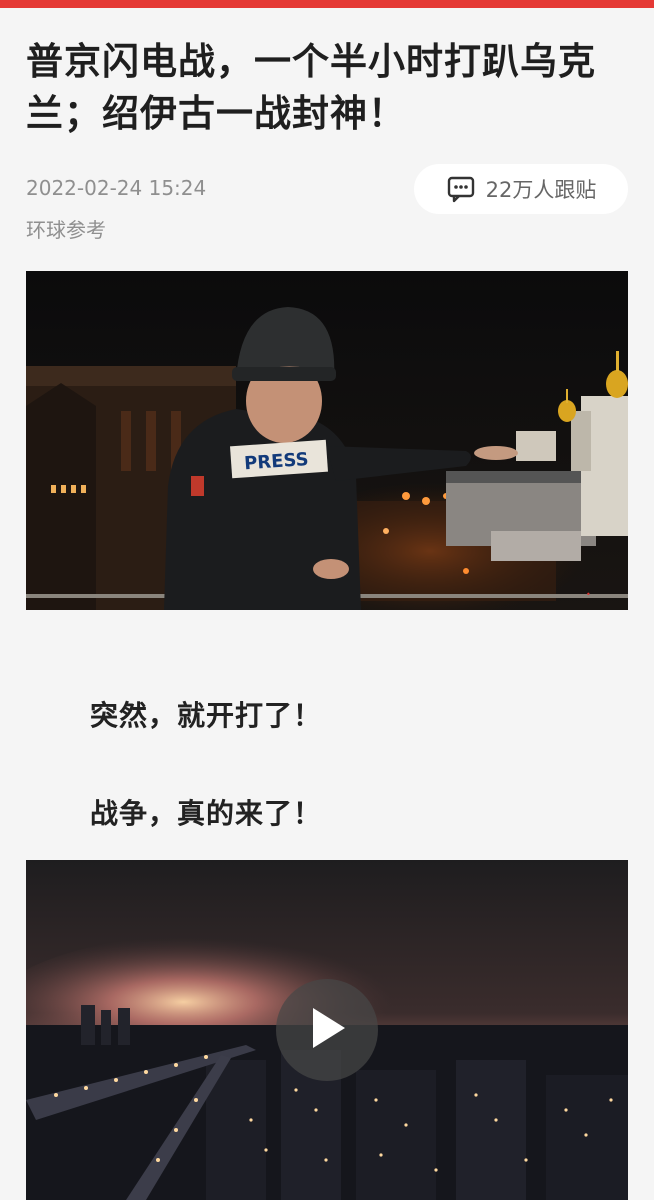 The image size is (654, 1200). I want to click on video-play-button, so click(327, 1030).